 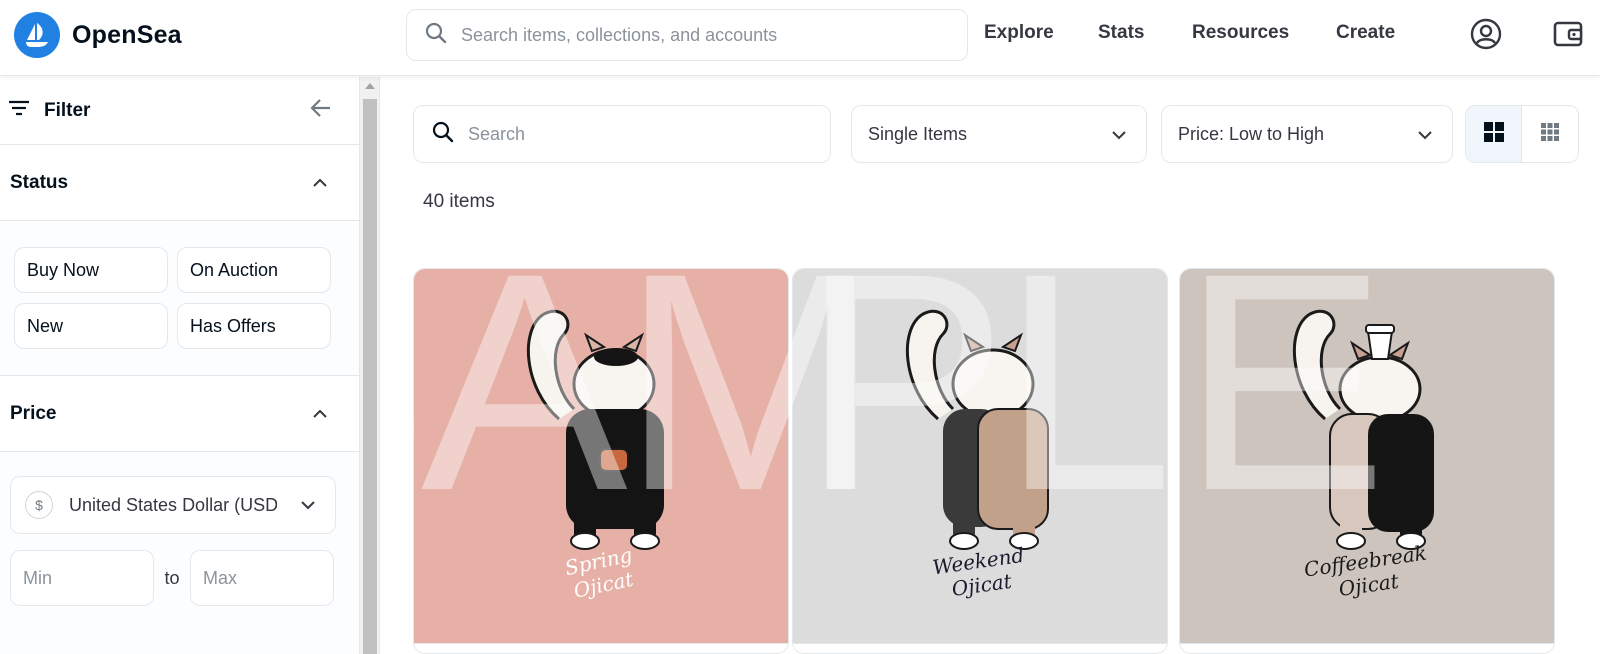 What do you see at coordinates (1486, 34) in the screenshot?
I see `profile-icon` at bounding box center [1486, 34].